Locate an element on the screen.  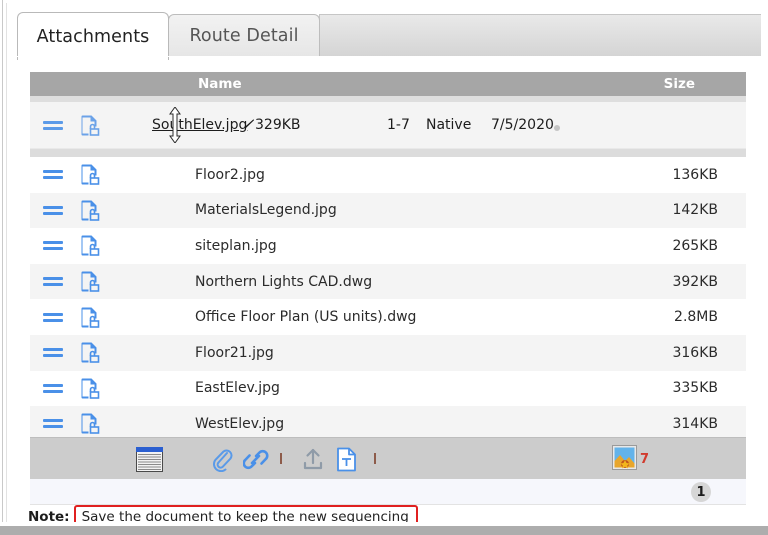
upload-icon-svg is located at coordinates (313, 459).